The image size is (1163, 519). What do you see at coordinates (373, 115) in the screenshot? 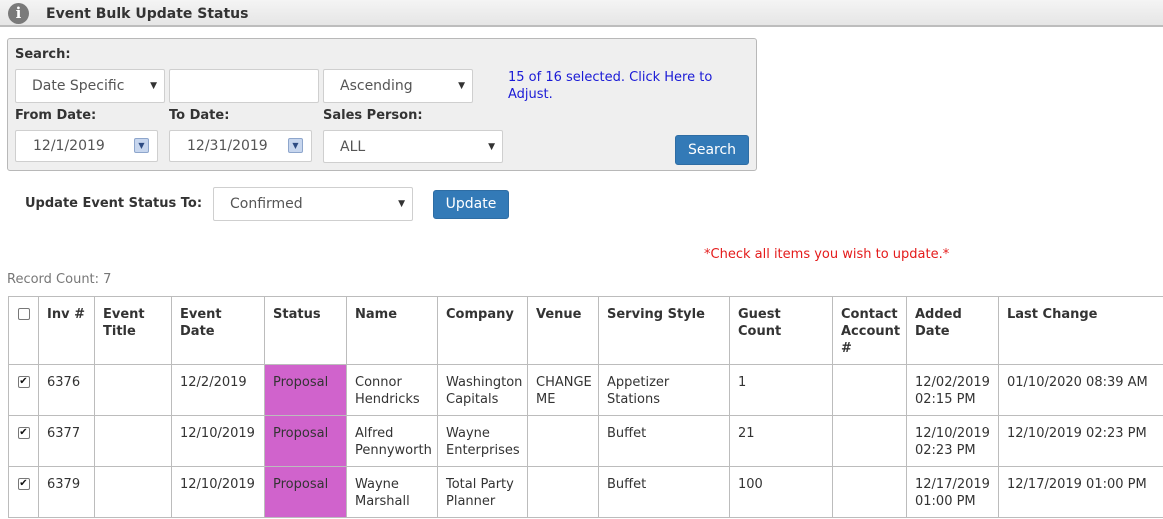
I see `sales-person-label: Sales Person:` at bounding box center [373, 115].